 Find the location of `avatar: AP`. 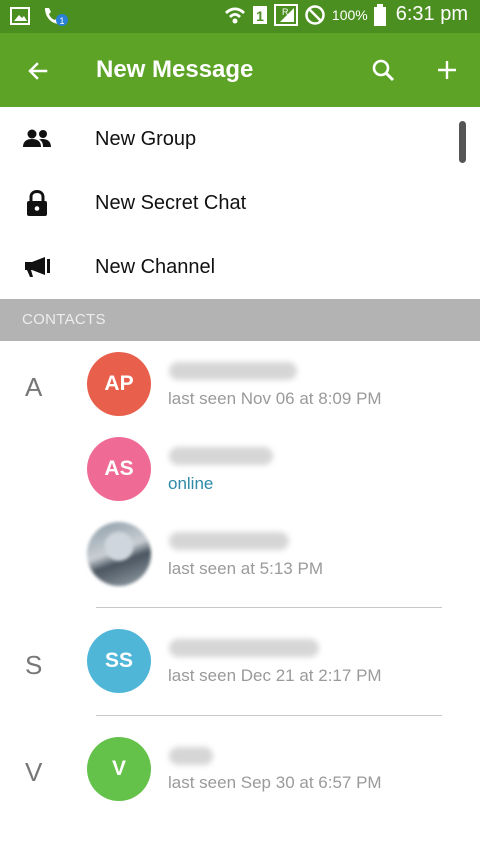

avatar: AP is located at coordinates (119, 384).